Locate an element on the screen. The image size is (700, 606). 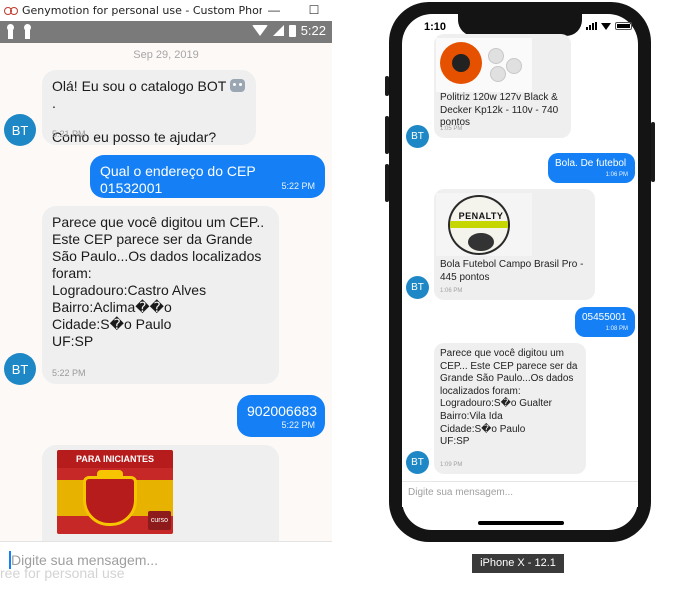
image-badge: curso is located at coordinates (159, 520).